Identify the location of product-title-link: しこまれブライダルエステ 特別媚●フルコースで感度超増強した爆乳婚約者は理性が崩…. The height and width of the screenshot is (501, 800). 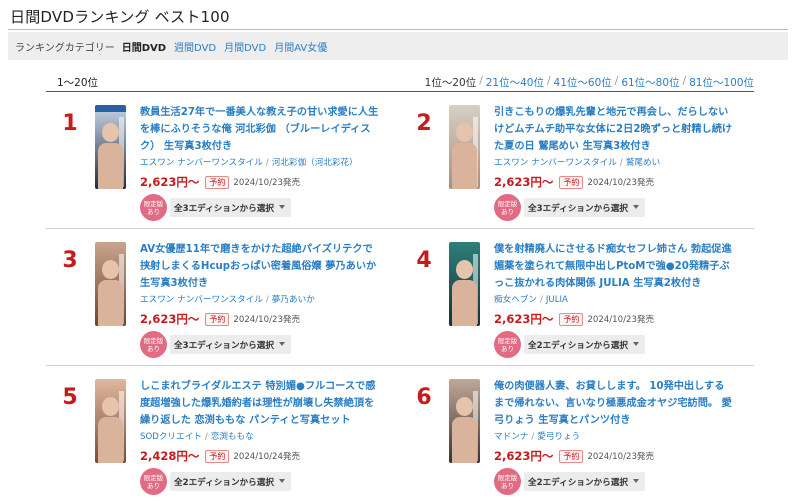
(260, 403).